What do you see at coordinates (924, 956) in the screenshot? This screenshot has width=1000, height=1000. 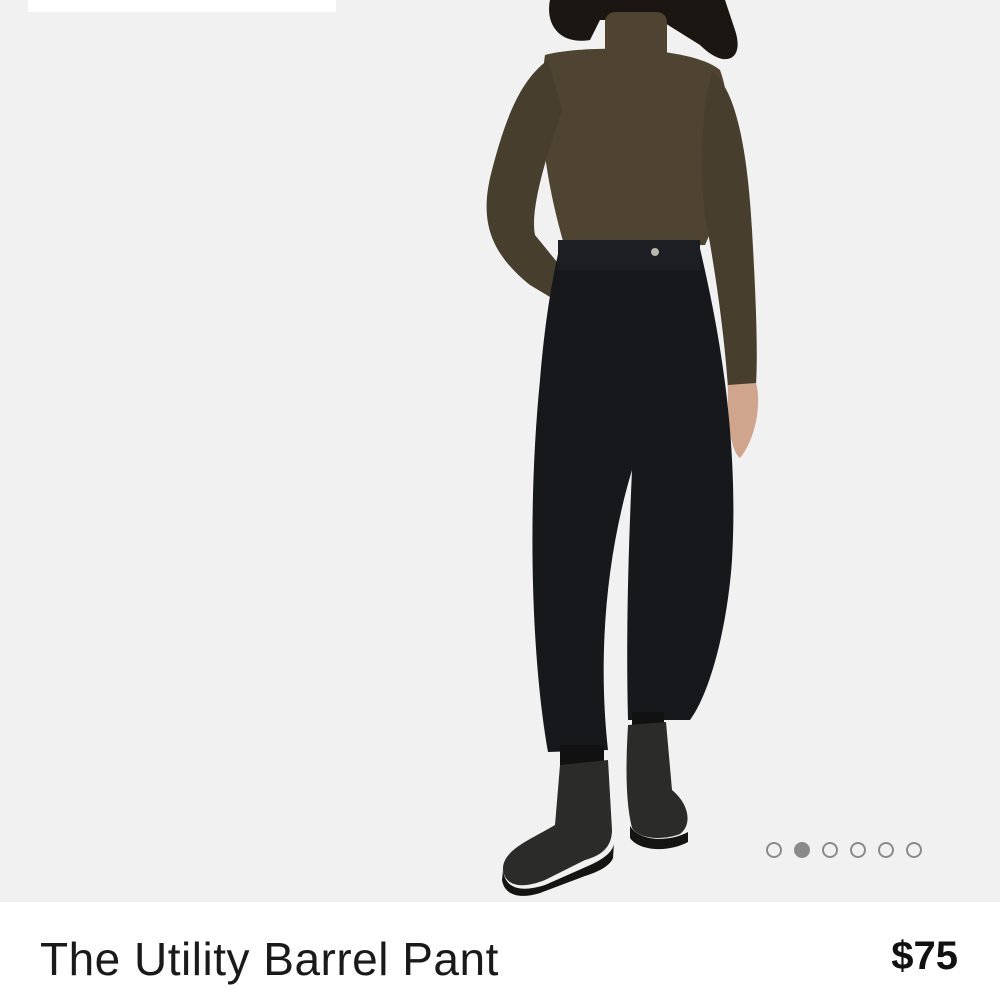 I see `product-price: $75` at bounding box center [924, 956].